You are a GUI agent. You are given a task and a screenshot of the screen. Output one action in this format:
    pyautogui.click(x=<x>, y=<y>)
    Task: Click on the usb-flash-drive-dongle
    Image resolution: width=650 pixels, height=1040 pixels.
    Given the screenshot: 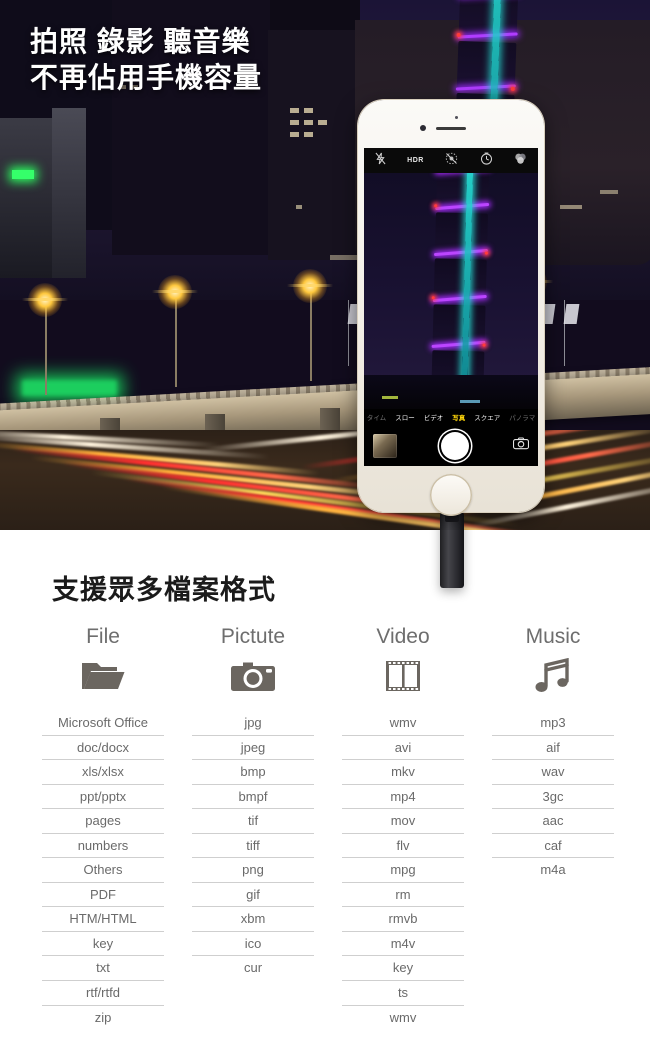 What is the action you would take?
    pyautogui.click(x=452, y=550)
    